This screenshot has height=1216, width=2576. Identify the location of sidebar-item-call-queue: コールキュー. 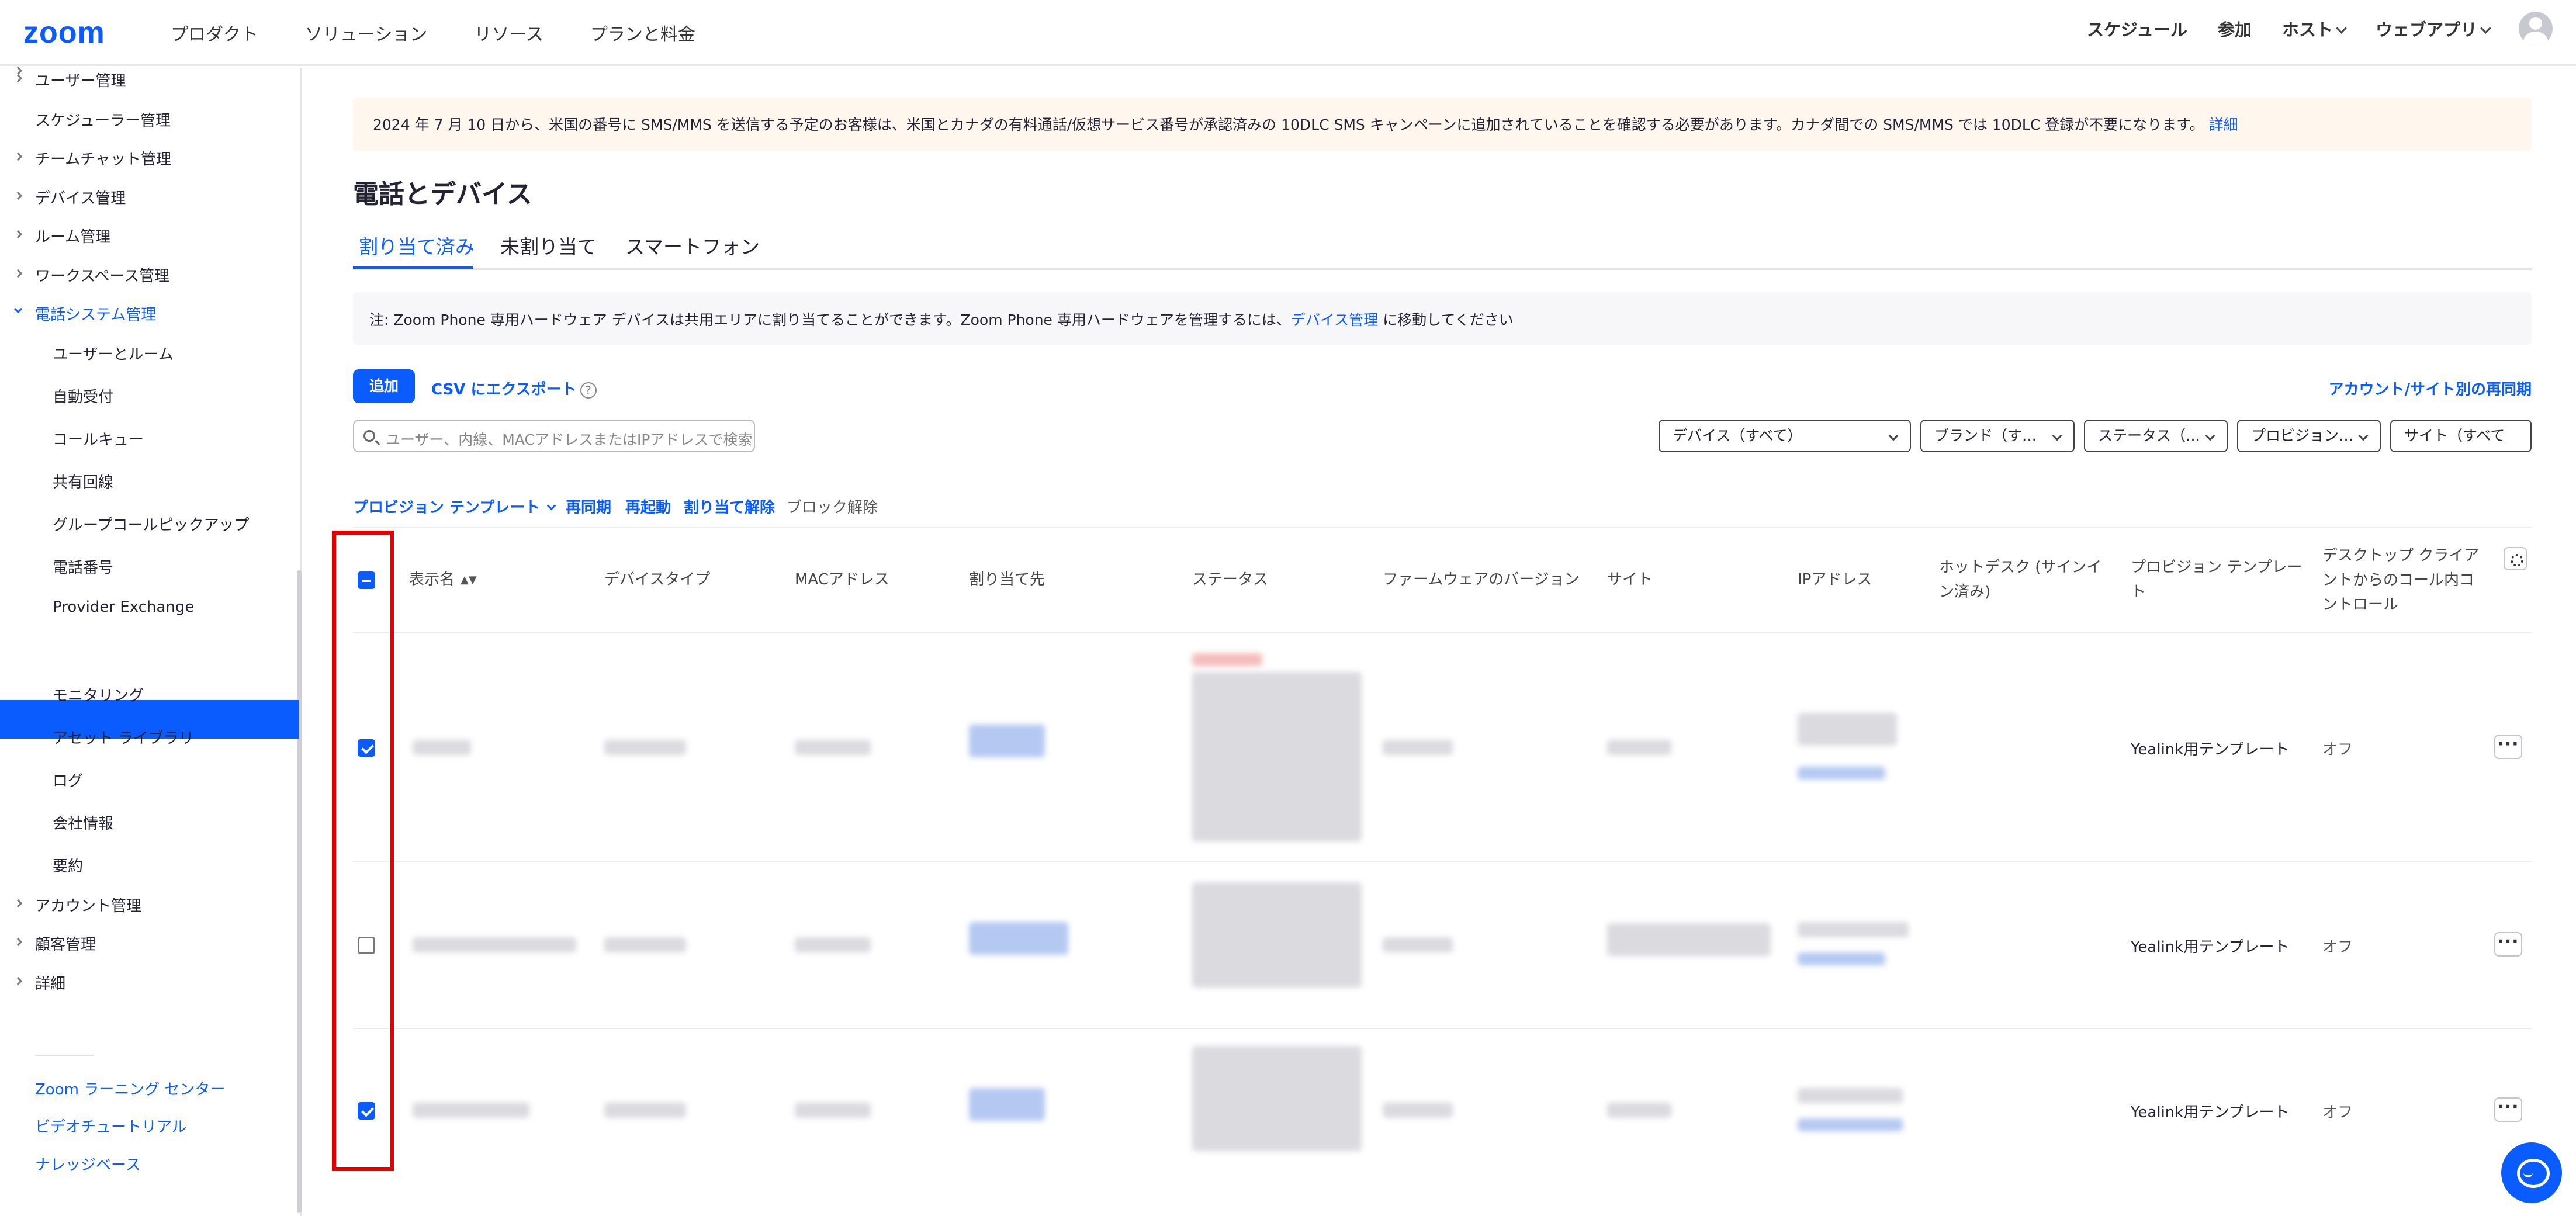
(99, 438).